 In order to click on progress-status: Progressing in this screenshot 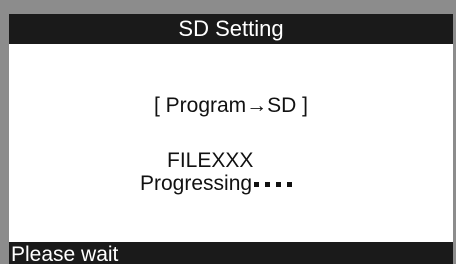, I will do `click(219, 184)`.